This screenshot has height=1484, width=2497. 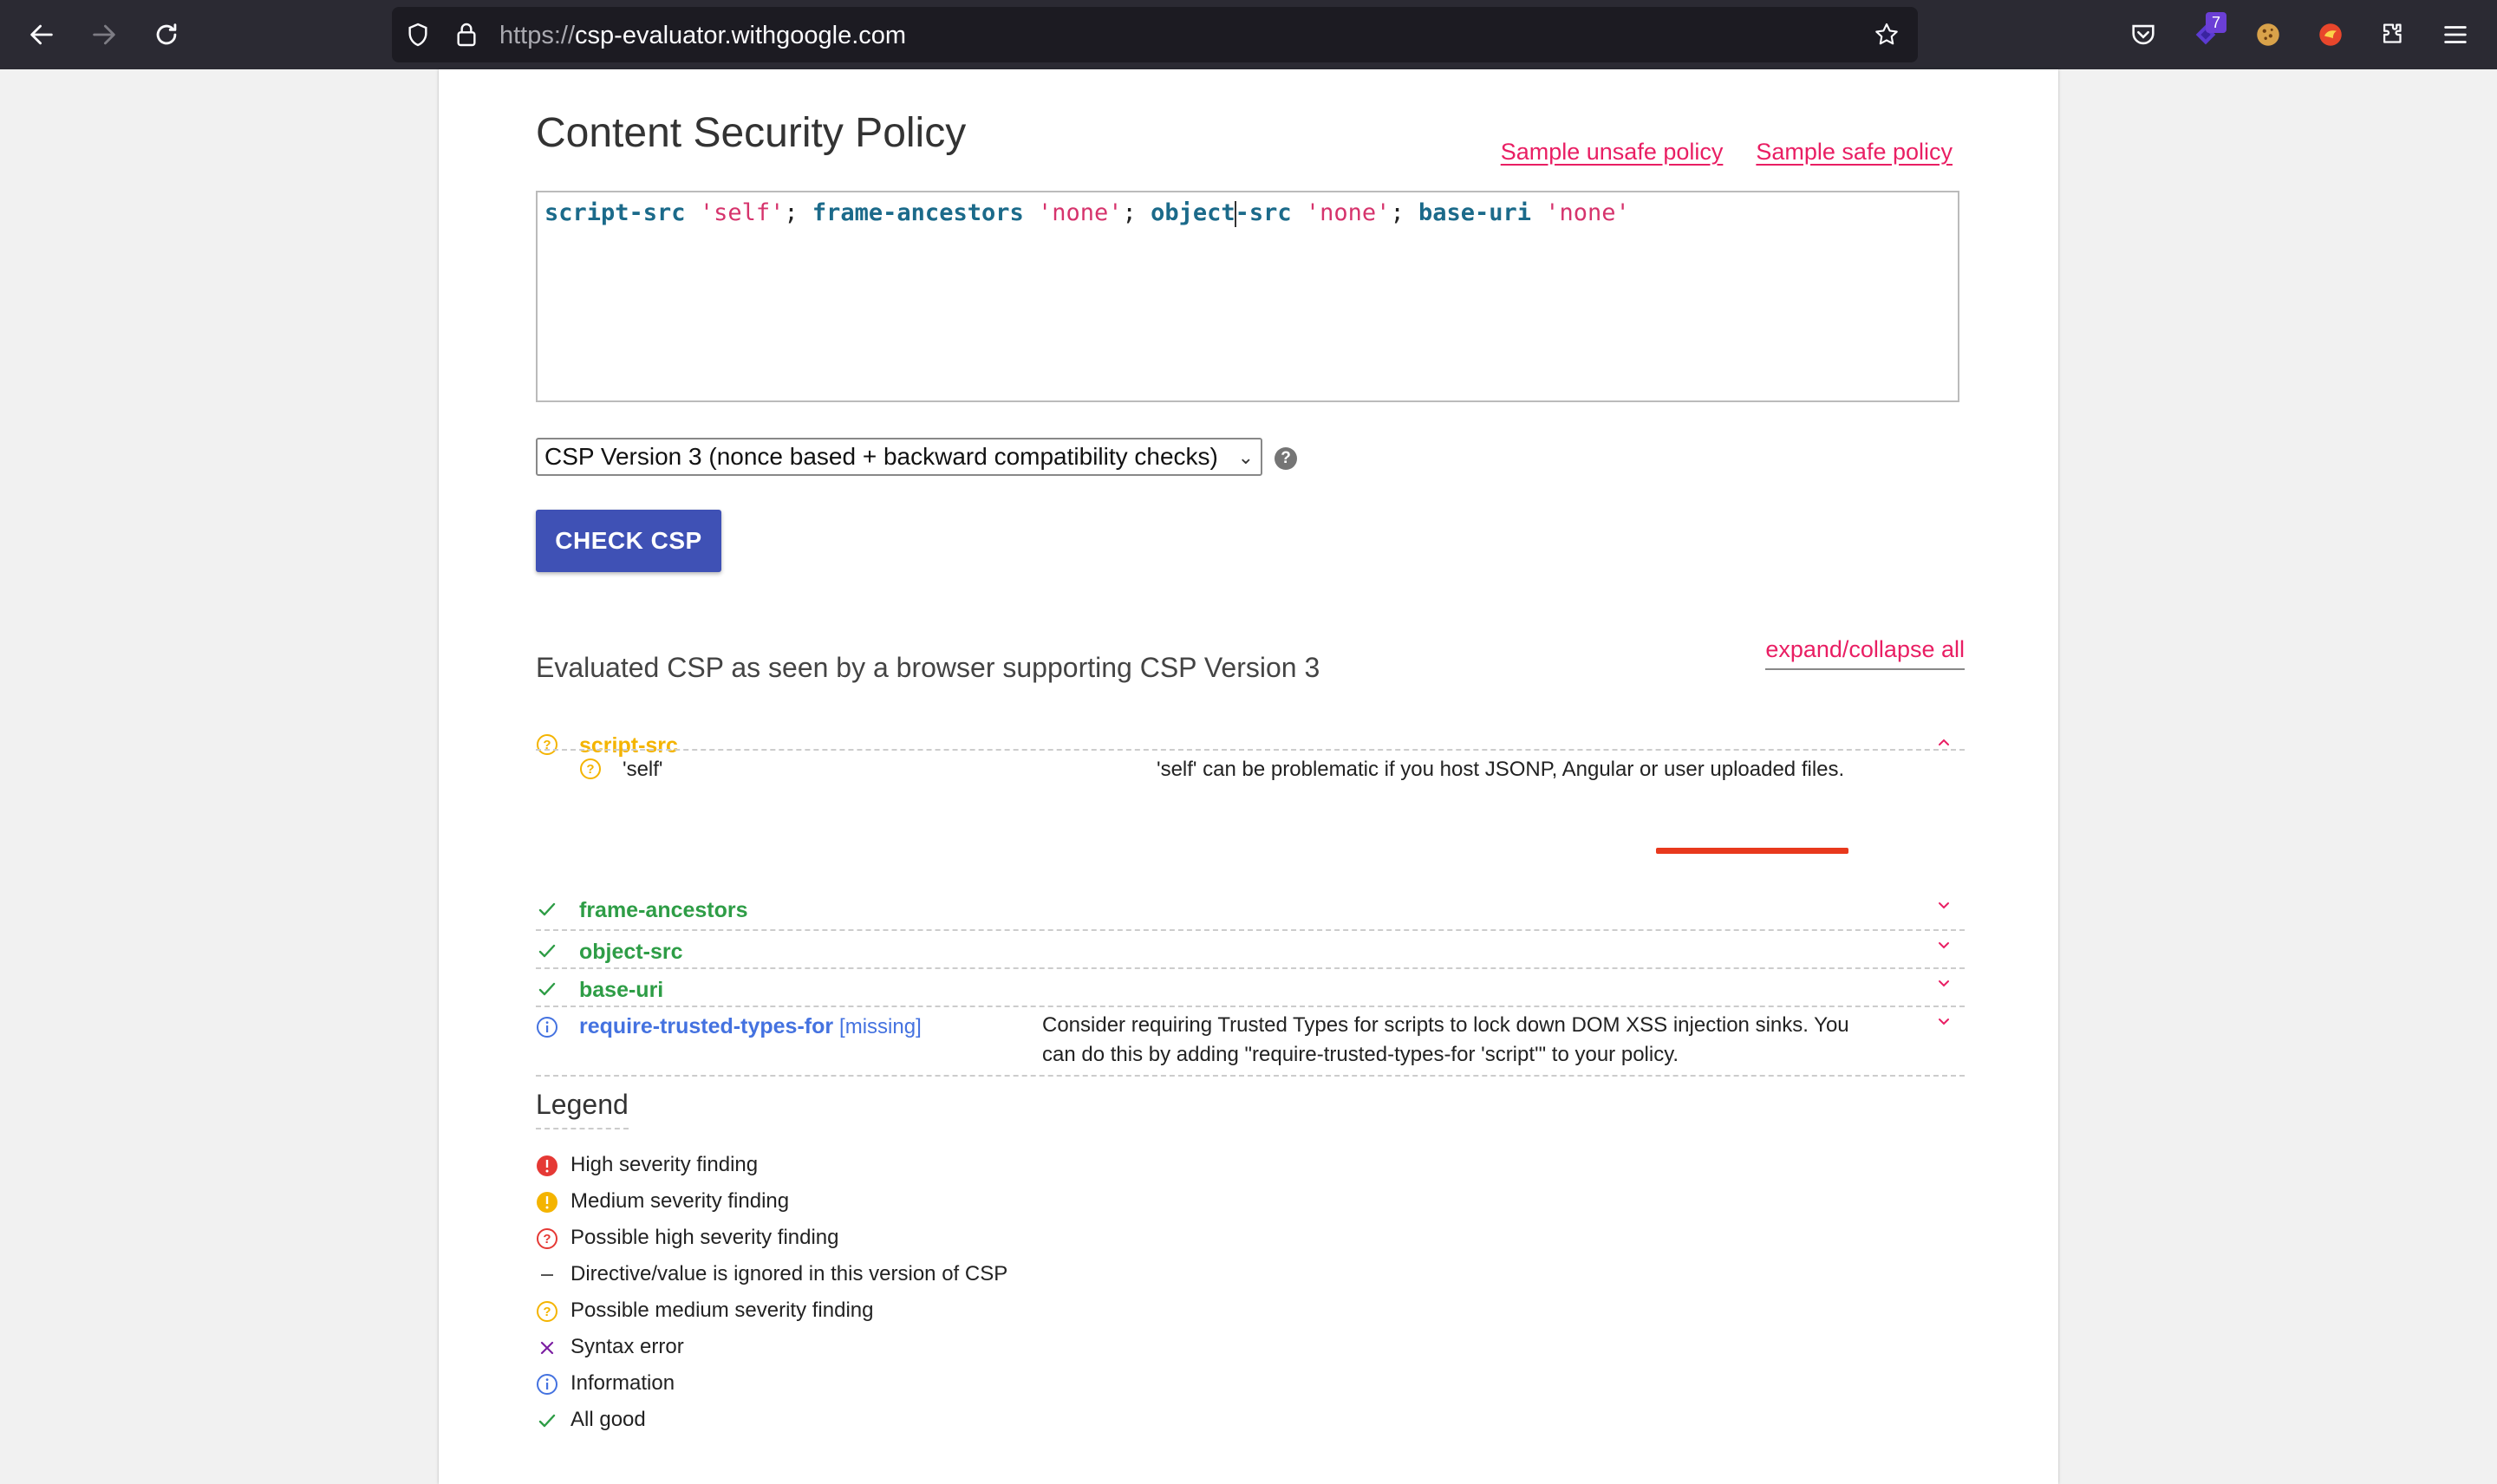 I want to click on url-text: https://csp-evaluator.withgoogle.com, so click(x=702, y=36).